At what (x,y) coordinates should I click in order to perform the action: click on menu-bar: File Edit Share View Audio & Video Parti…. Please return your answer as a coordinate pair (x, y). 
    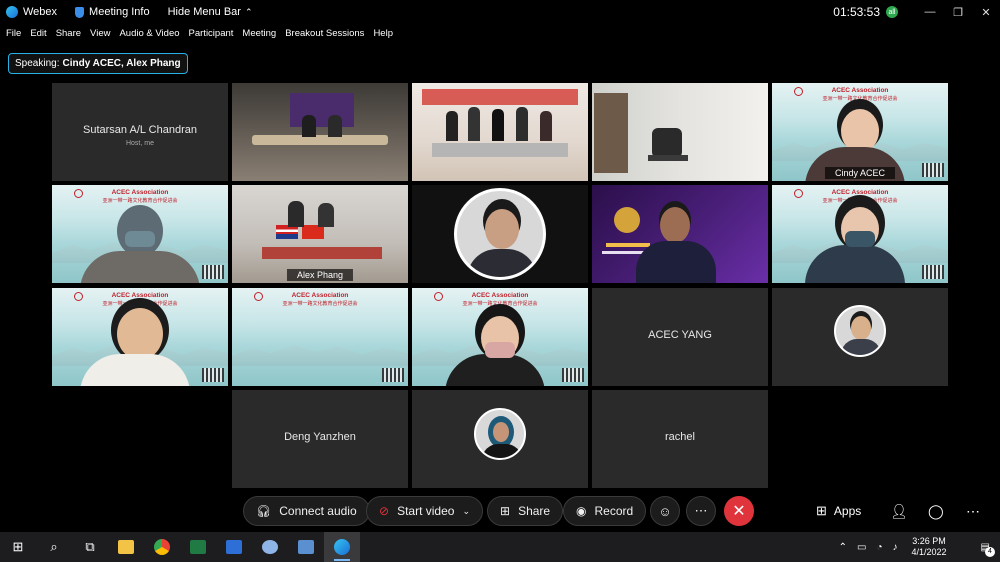
    Looking at the image, I should click on (197, 33).